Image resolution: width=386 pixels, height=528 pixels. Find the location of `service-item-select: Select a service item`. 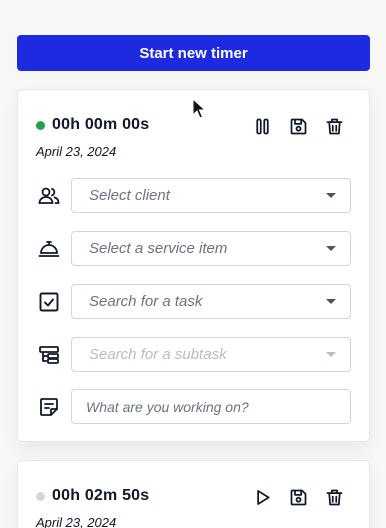

service-item-select: Select a service item is located at coordinates (211, 248).